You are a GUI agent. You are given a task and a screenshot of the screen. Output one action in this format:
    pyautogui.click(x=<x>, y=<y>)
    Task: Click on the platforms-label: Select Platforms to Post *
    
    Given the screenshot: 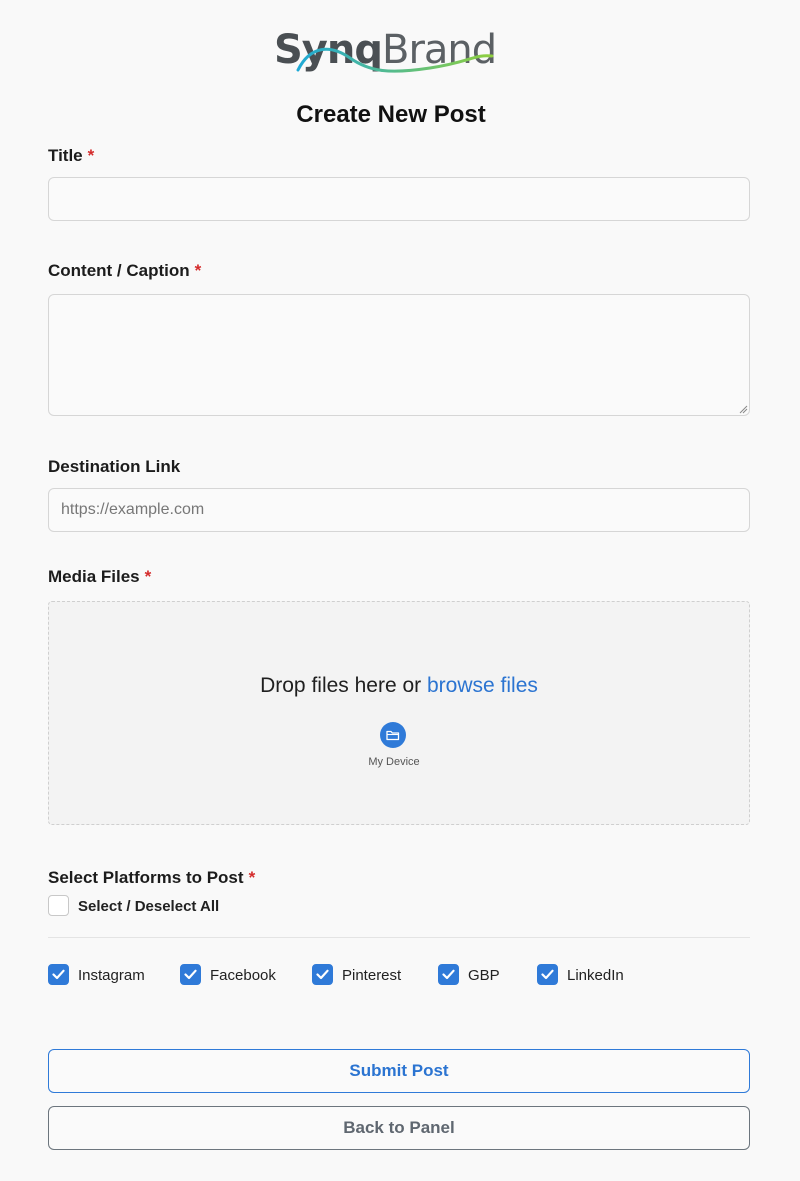 What is the action you would take?
    pyautogui.click(x=151, y=878)
    